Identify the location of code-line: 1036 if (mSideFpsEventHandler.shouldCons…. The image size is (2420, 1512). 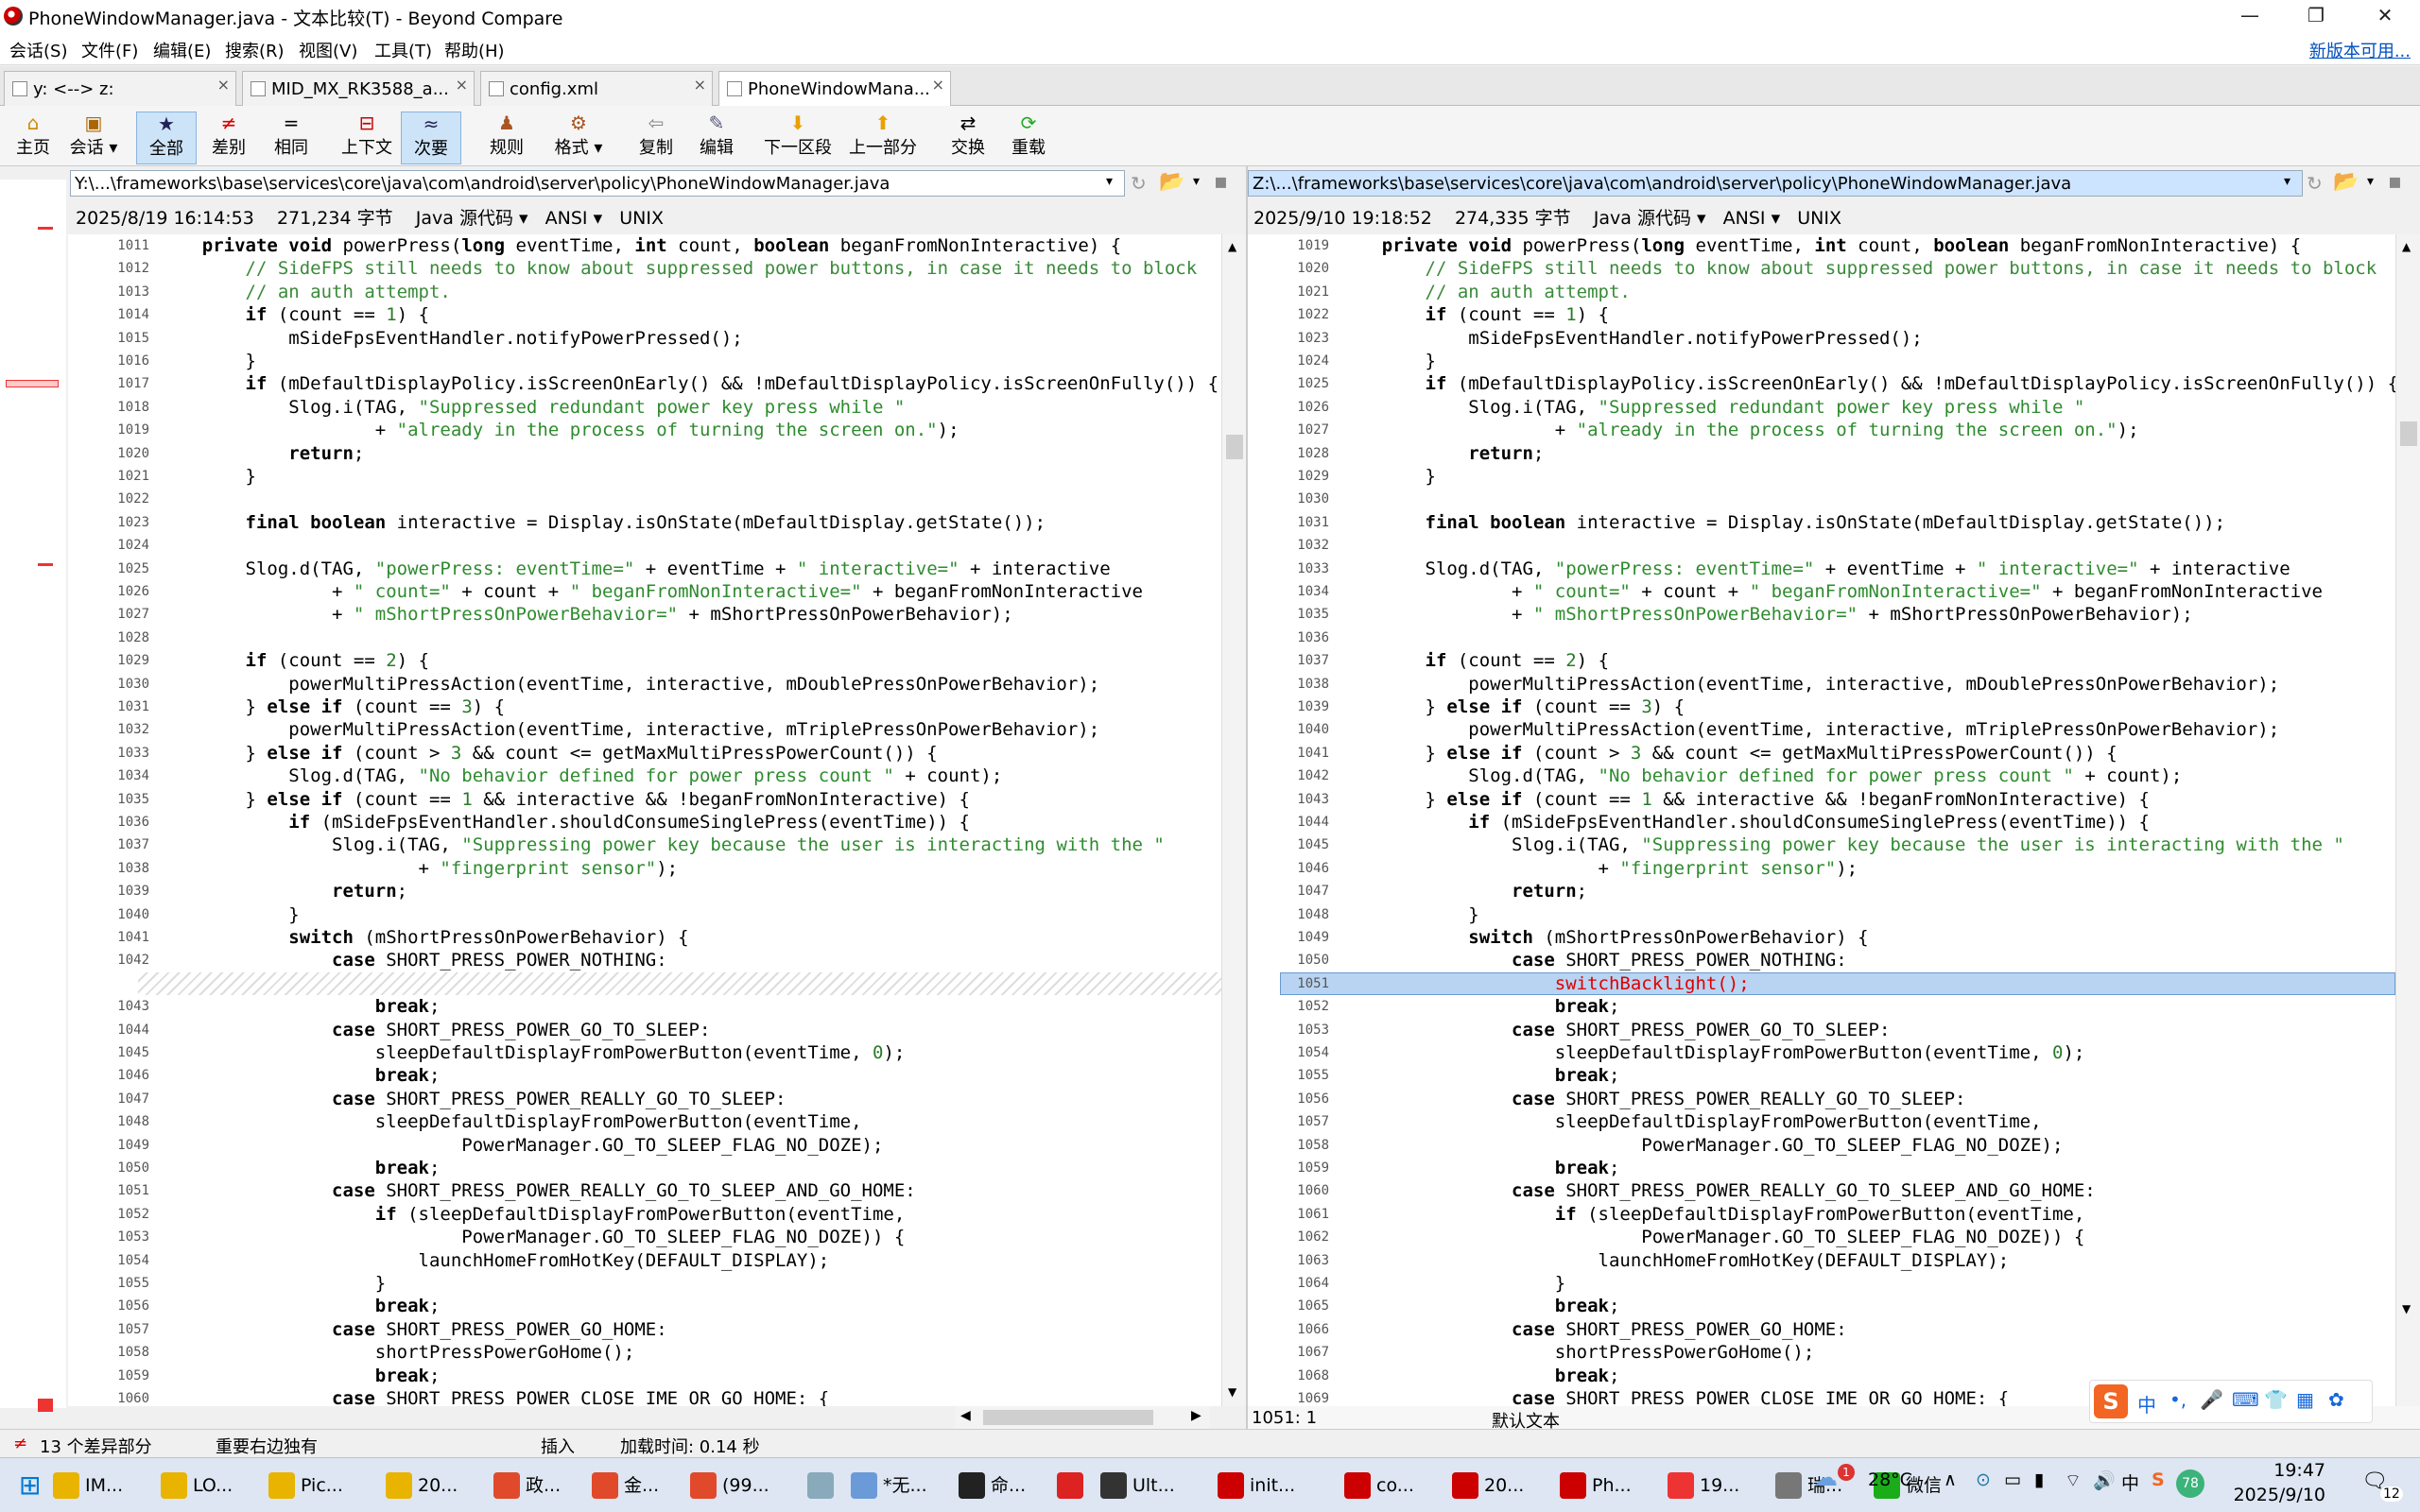
(644, 822).